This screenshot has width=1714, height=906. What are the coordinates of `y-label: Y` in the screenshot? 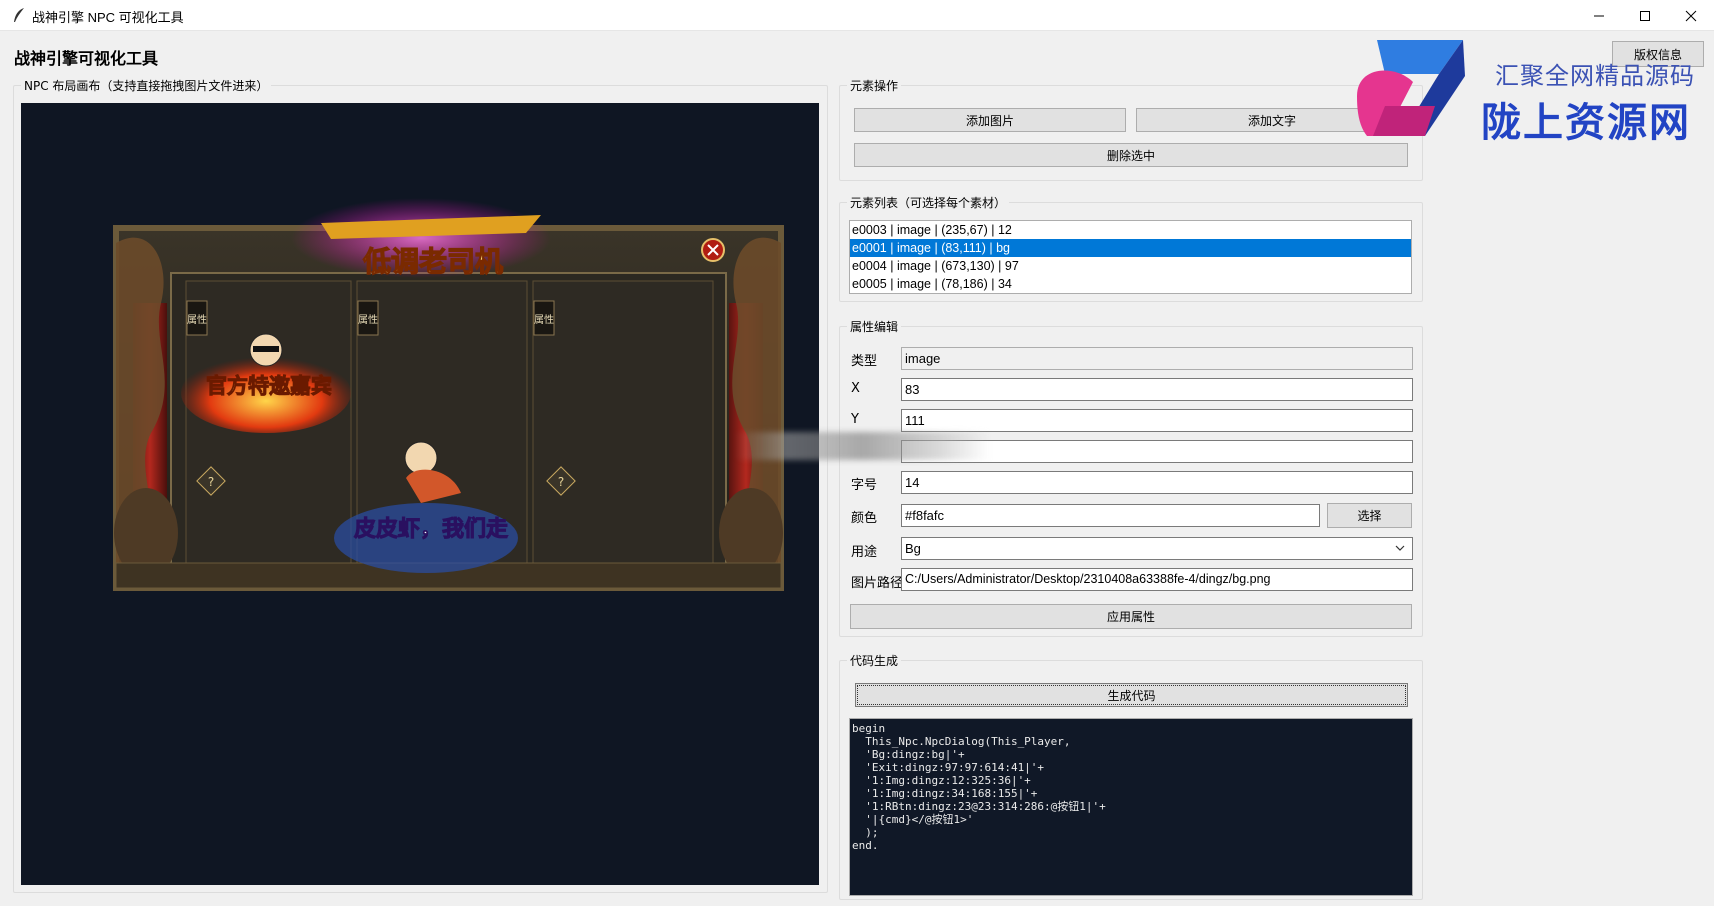 It's located at (855, 419).